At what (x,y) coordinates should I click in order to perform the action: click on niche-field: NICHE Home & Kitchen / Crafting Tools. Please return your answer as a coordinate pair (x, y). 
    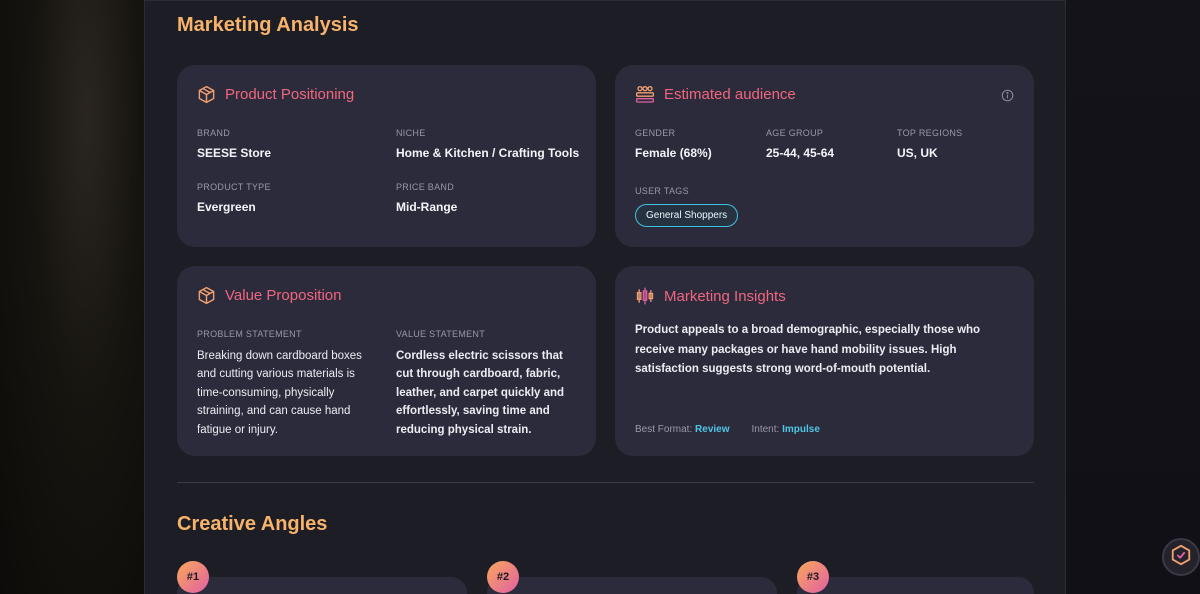
    Looking at the image, I should click on (487, 144).